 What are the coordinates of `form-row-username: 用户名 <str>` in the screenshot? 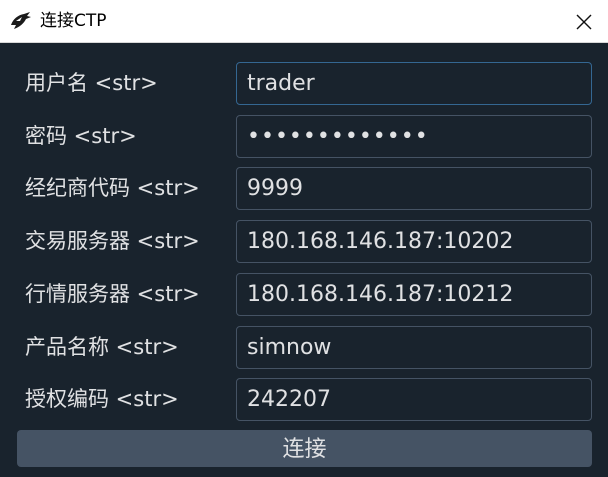 It's located at (304, 83).